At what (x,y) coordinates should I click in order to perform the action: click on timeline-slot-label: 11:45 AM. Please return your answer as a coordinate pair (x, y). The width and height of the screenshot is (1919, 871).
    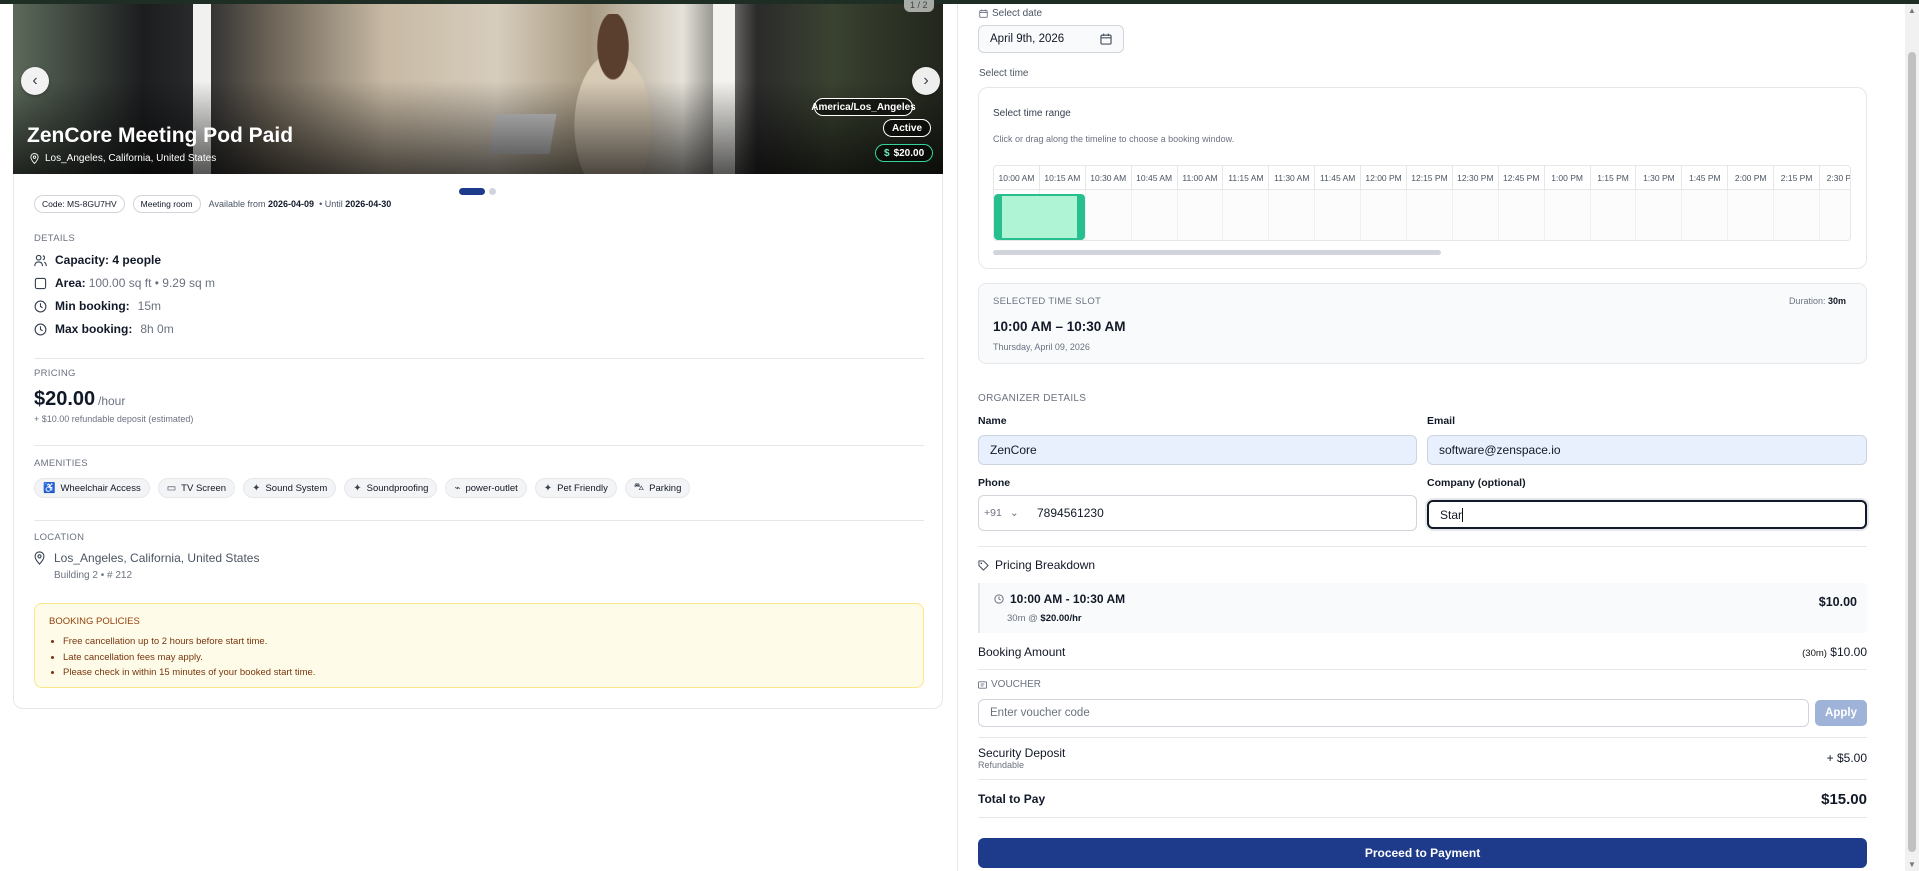
    Looking at the image, I should click on (1338, 177).